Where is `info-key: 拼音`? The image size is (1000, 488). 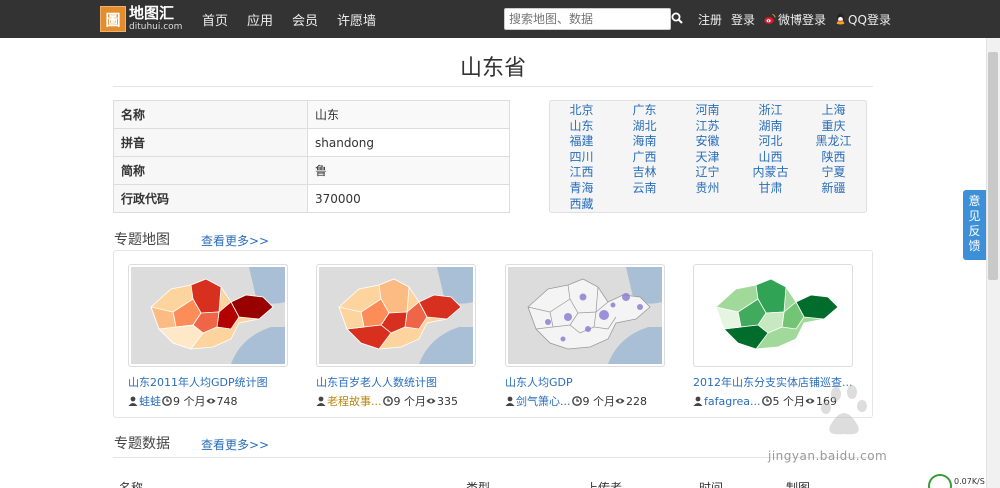 info-key: 拼音 is located at coordinates (210, 142).